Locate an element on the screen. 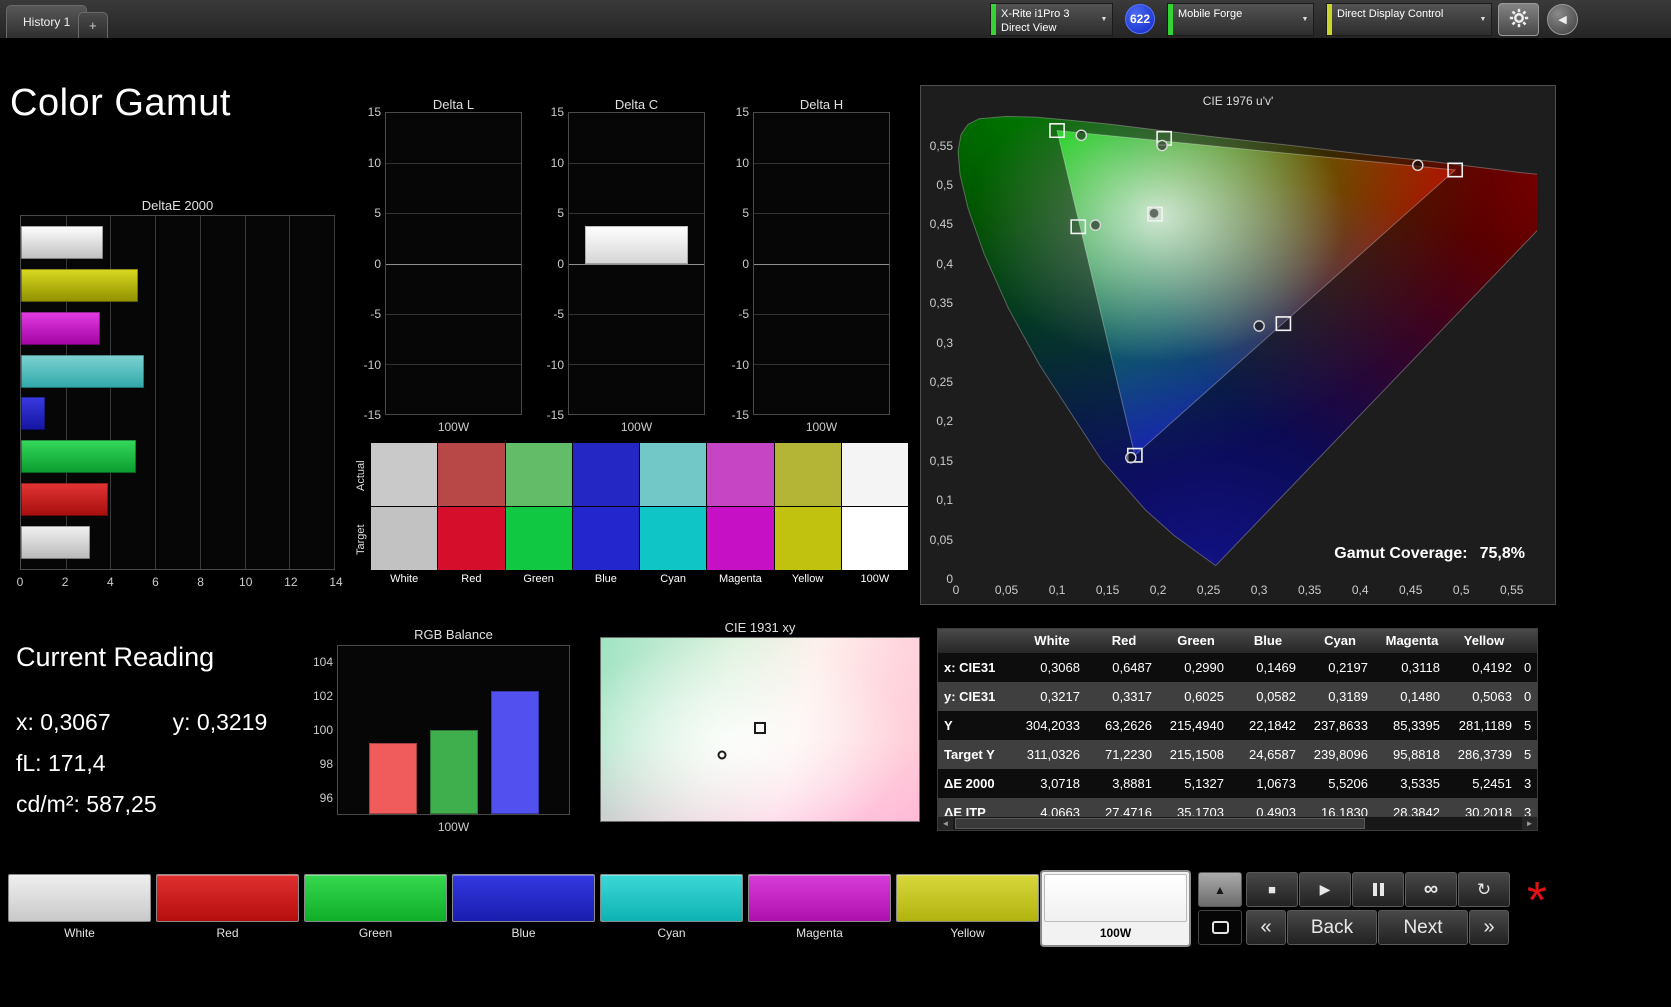 The height and width of the screenshot is (1007, 1671). deltae-bar-red is located at coordinates (64, 500).